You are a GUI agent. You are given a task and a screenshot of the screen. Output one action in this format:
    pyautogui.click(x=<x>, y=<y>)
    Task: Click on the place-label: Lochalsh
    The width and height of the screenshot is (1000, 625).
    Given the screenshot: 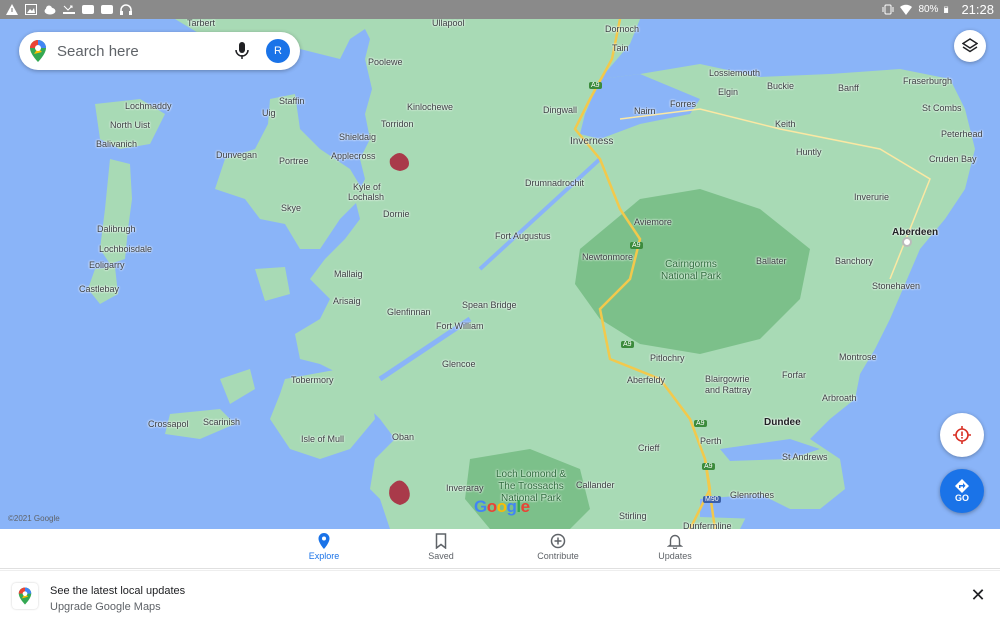 What is the action you would take?
    pyautogui.click(x=366, y=197)
    